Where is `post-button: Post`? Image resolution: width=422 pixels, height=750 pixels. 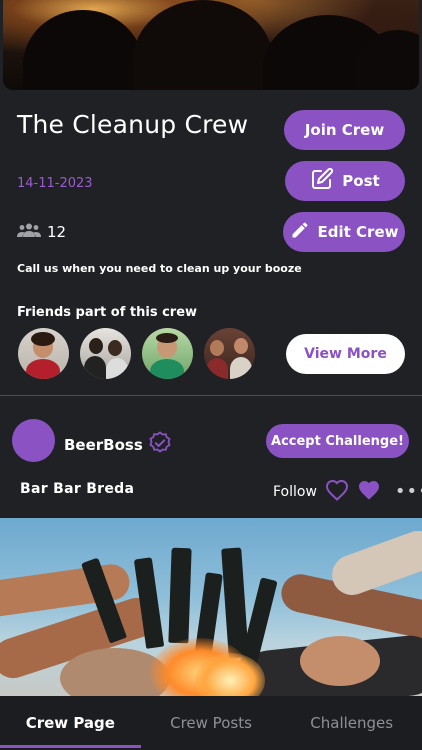
post-button: Post is located at coordinates (345, 181).